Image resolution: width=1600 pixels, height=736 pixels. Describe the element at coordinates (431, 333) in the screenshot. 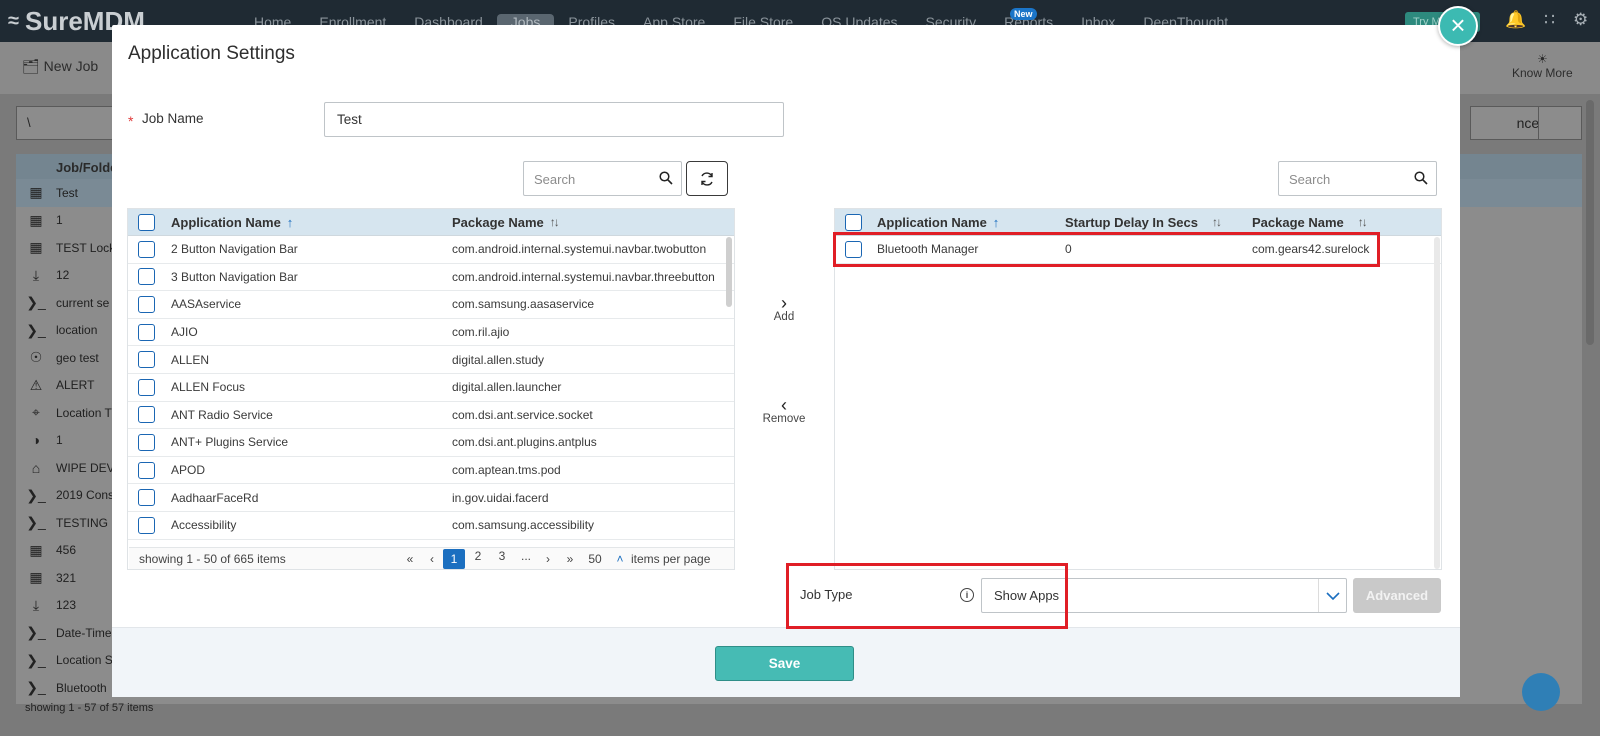

I see `available-app-row: AJIO com.ril.ajio` at that location.